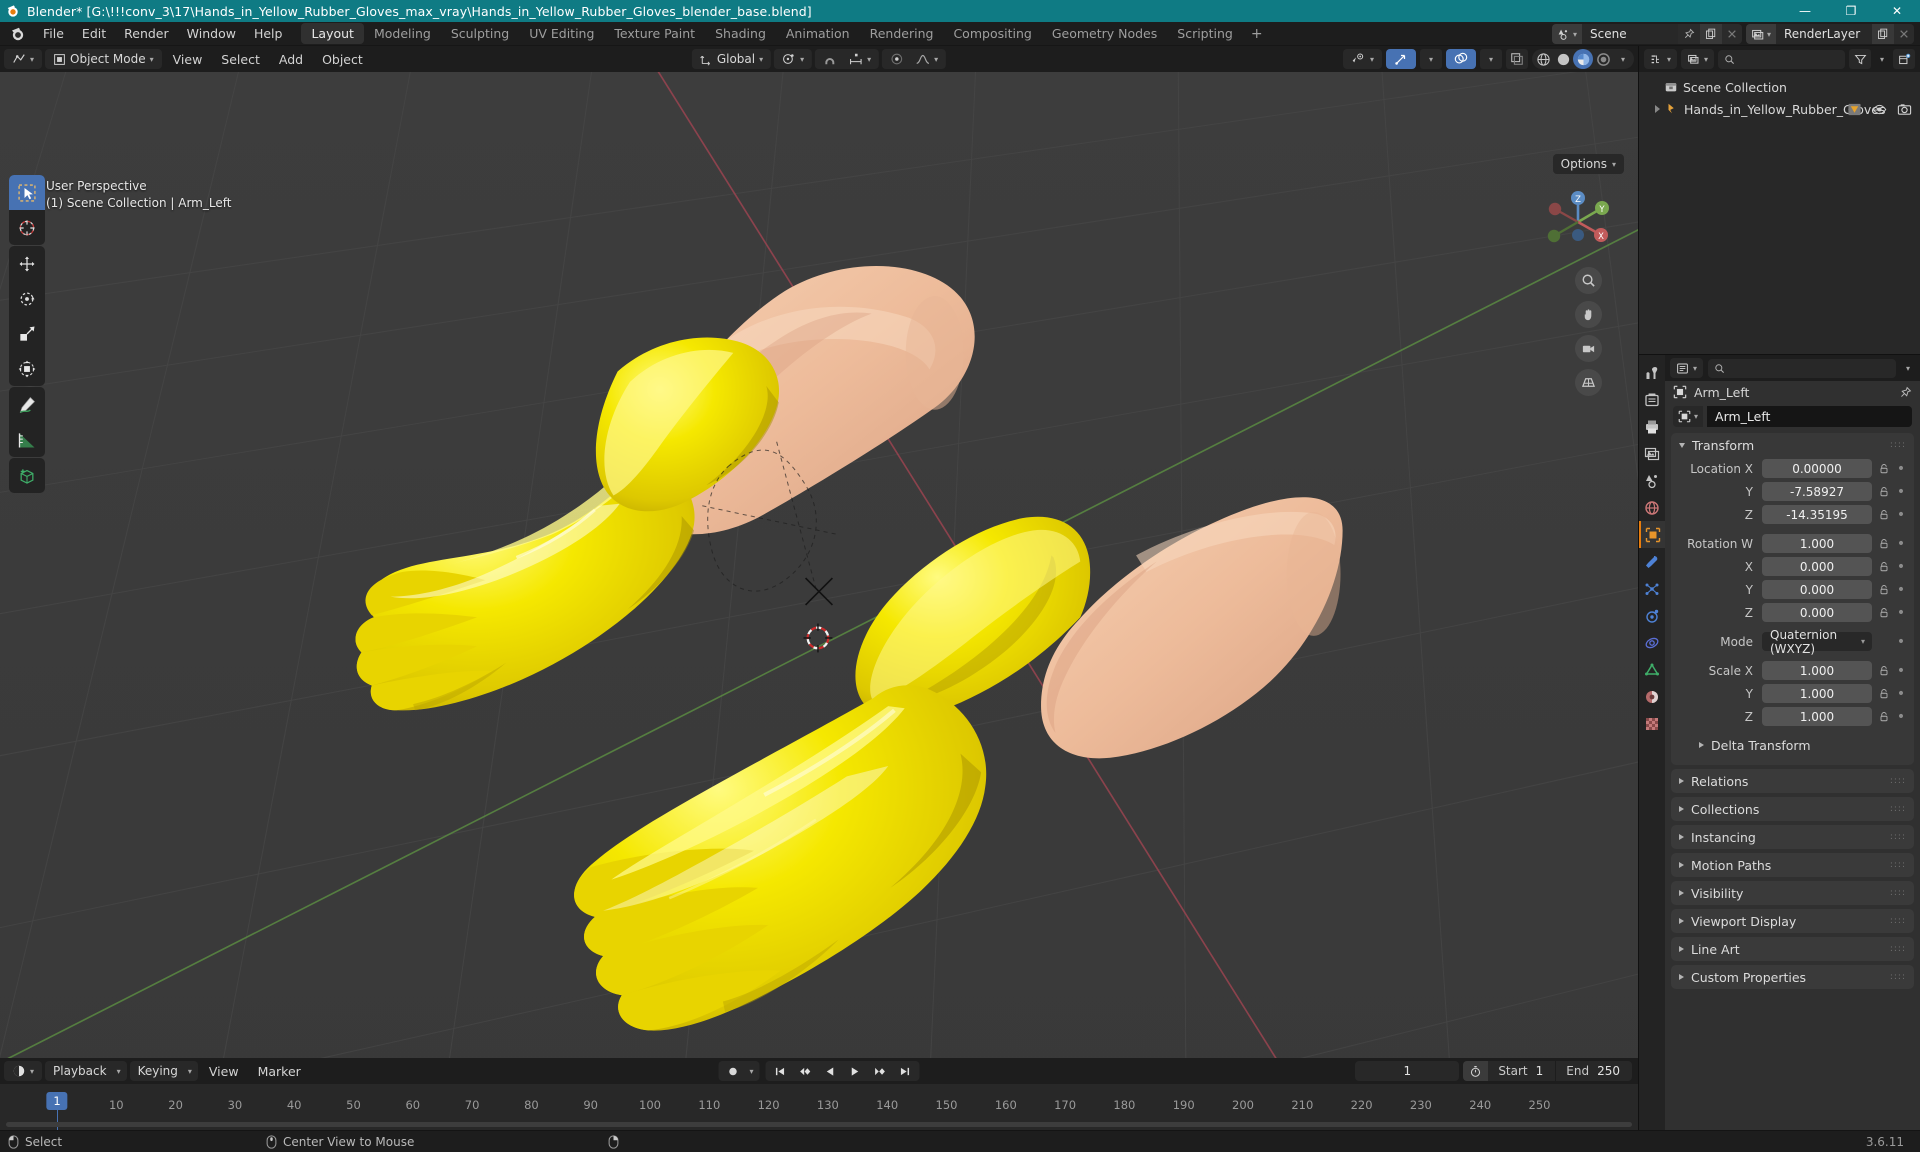 This screenshot has height=1152, width=1920. What do you see at coordinates (240, 59) in the screenshot?
I see `viewport-menu-select: Select` at bounding box center [240, 59].